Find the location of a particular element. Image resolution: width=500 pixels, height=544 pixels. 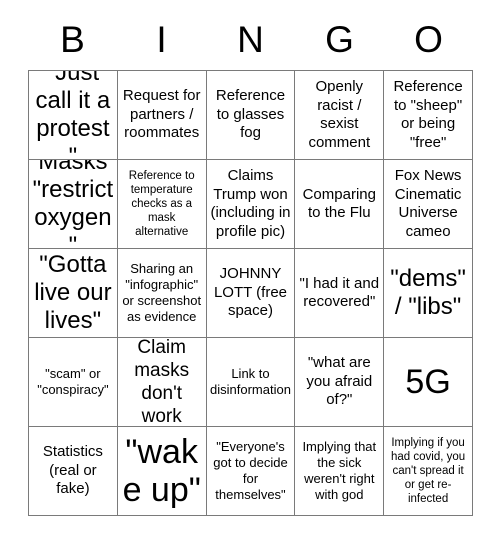

bingo-cell-label: "scam" or "conspiracy" is located at coordinates (73, 381).